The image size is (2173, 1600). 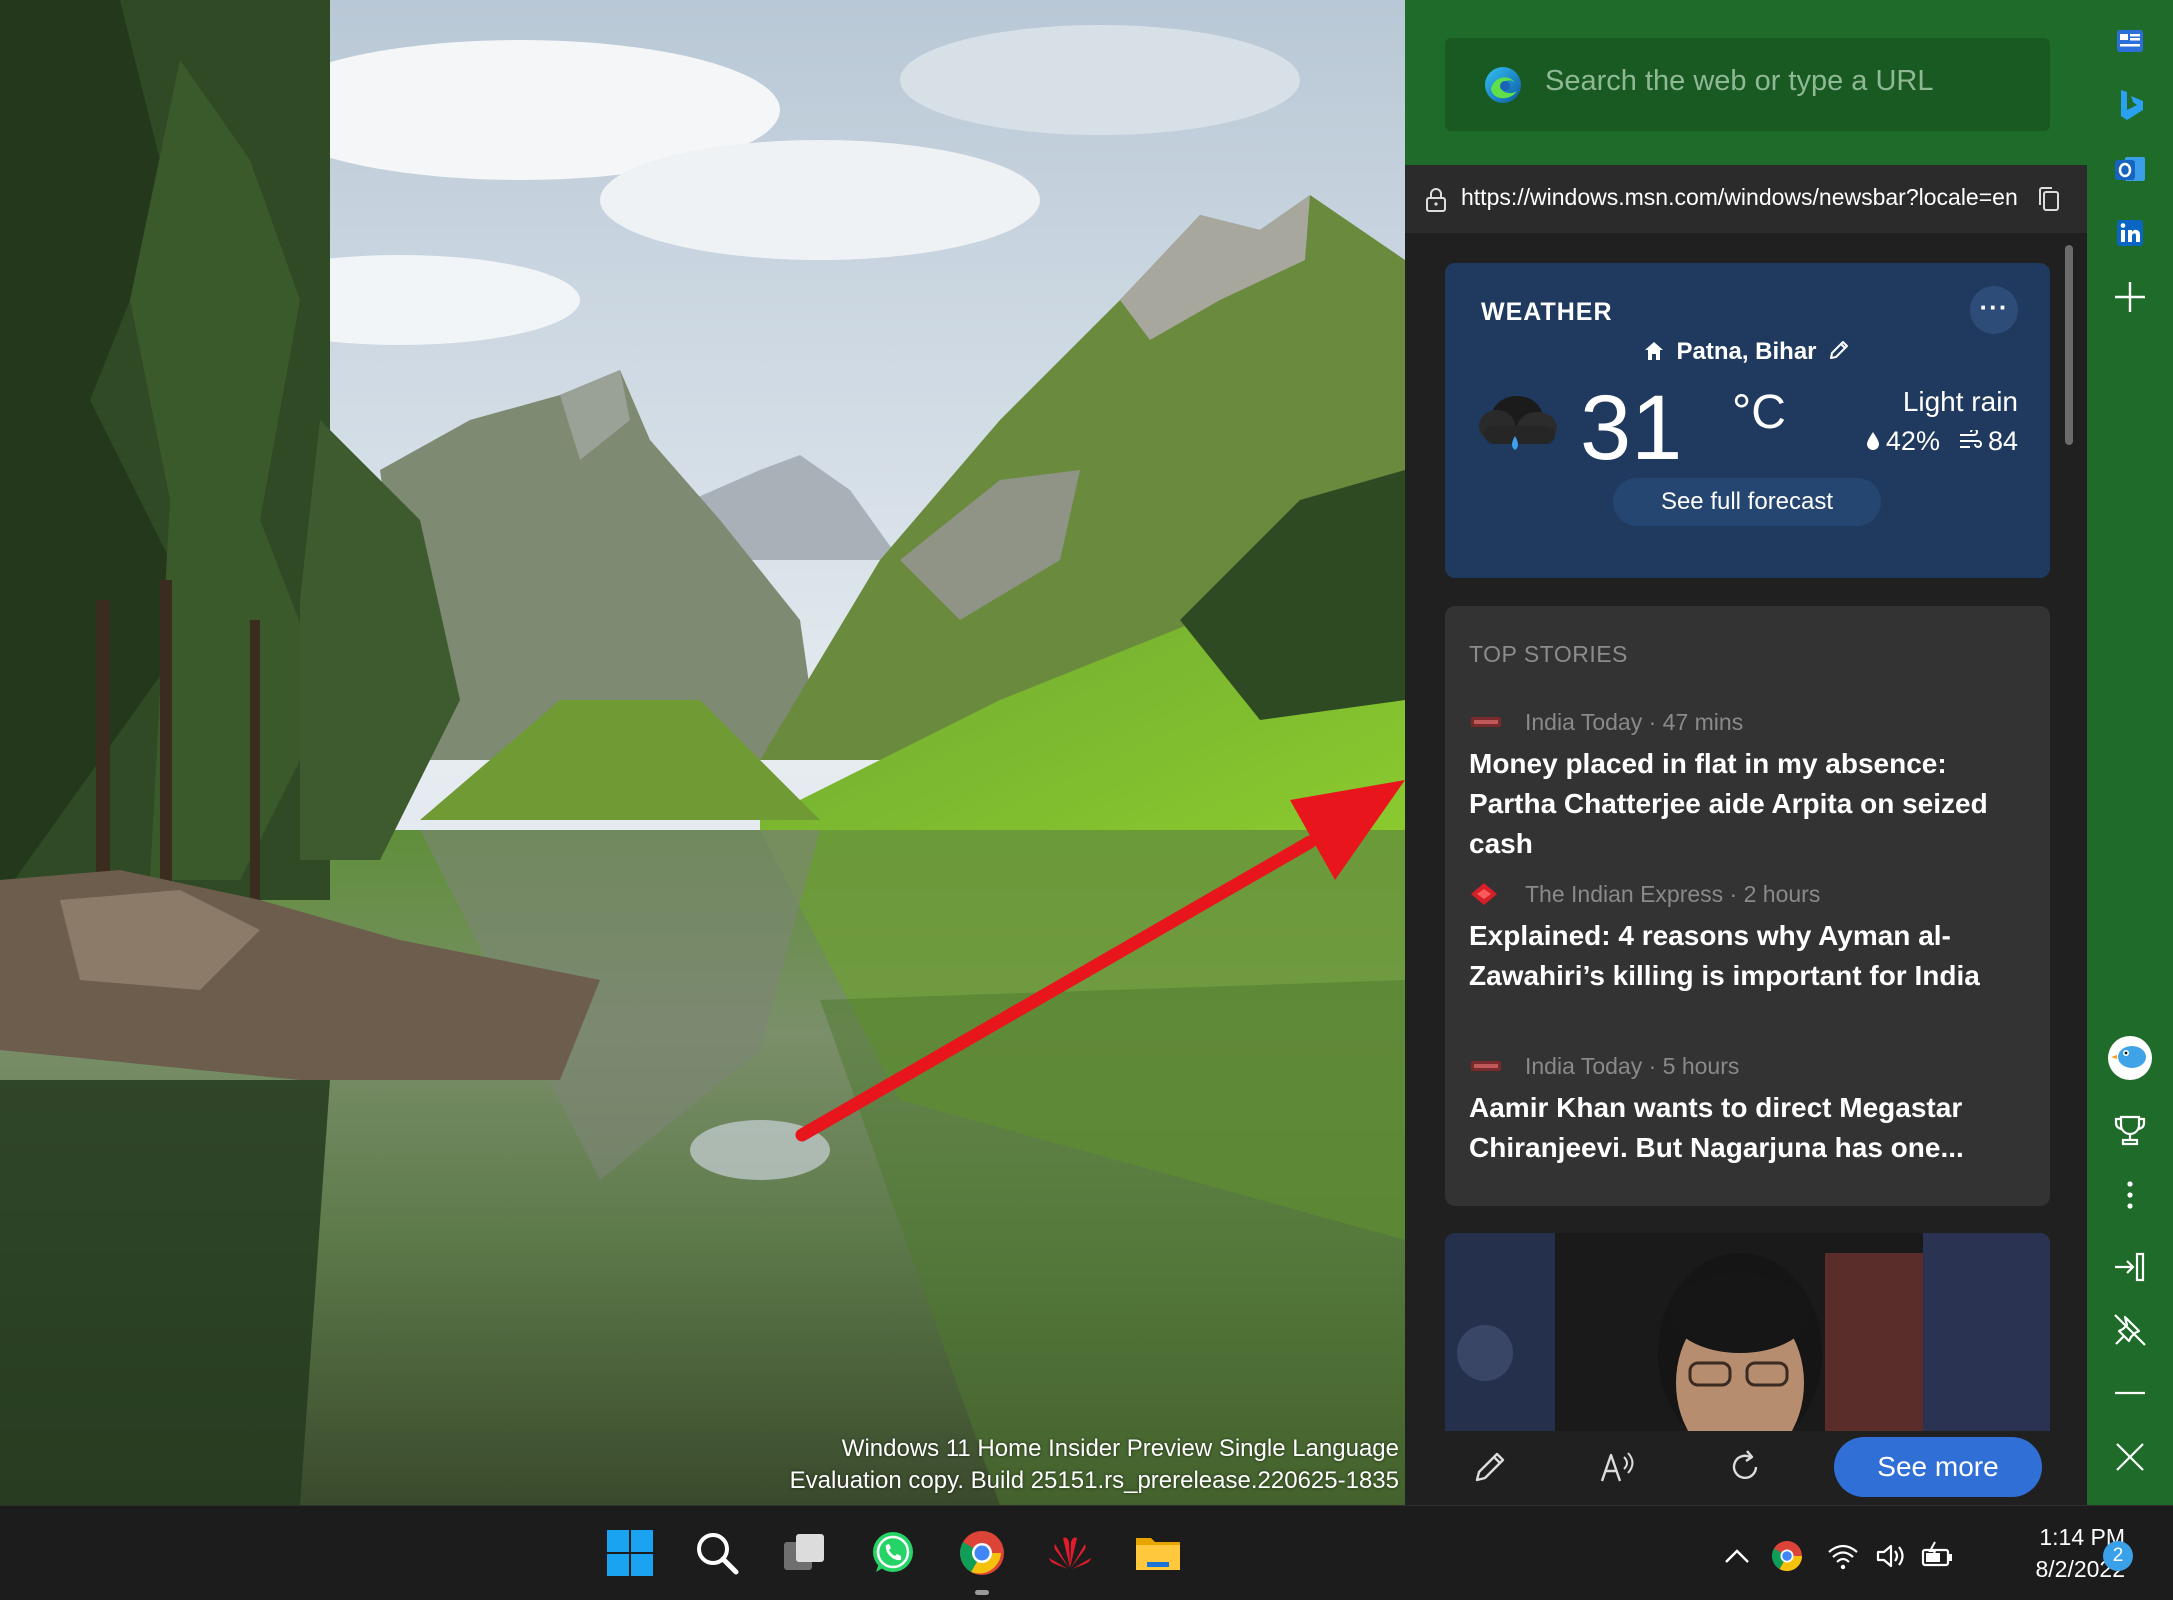 I want to click on story-source: The Indian Express · 2 hours, so click(x=1673, y=894).